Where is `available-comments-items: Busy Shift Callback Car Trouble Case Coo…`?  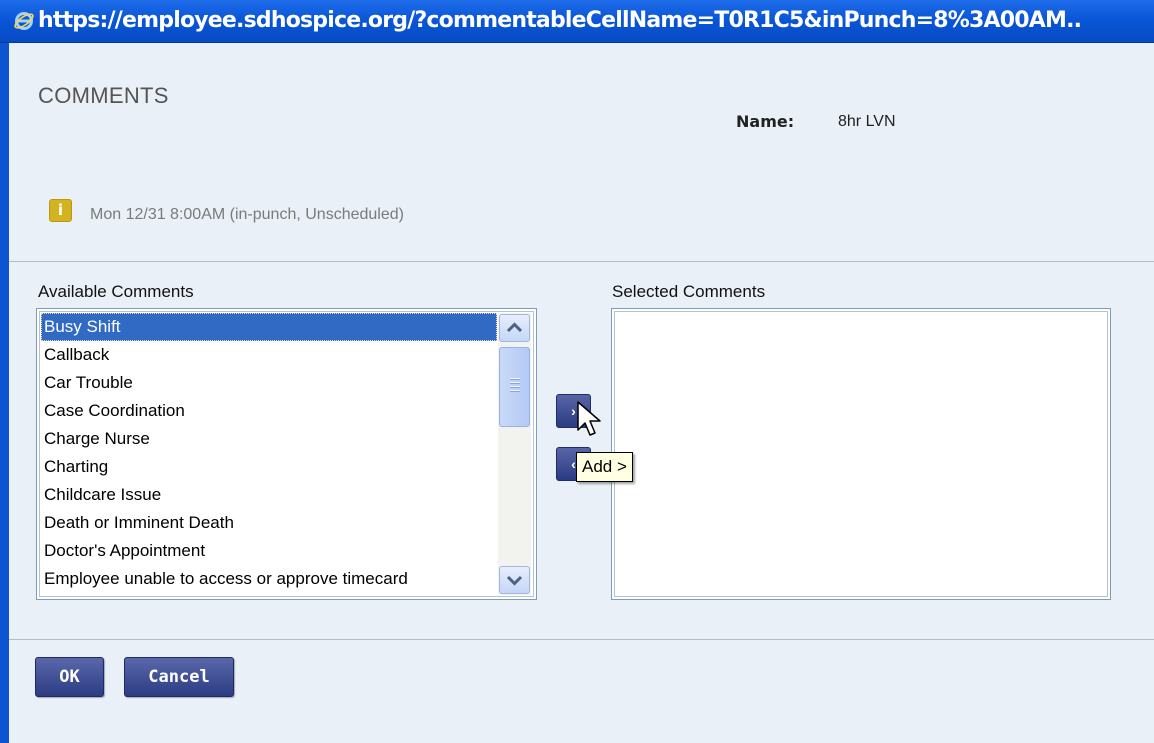 available-comments-items: Busy Shift Callback Car Trouble Case Coo… is located at coordinates (269, 454).